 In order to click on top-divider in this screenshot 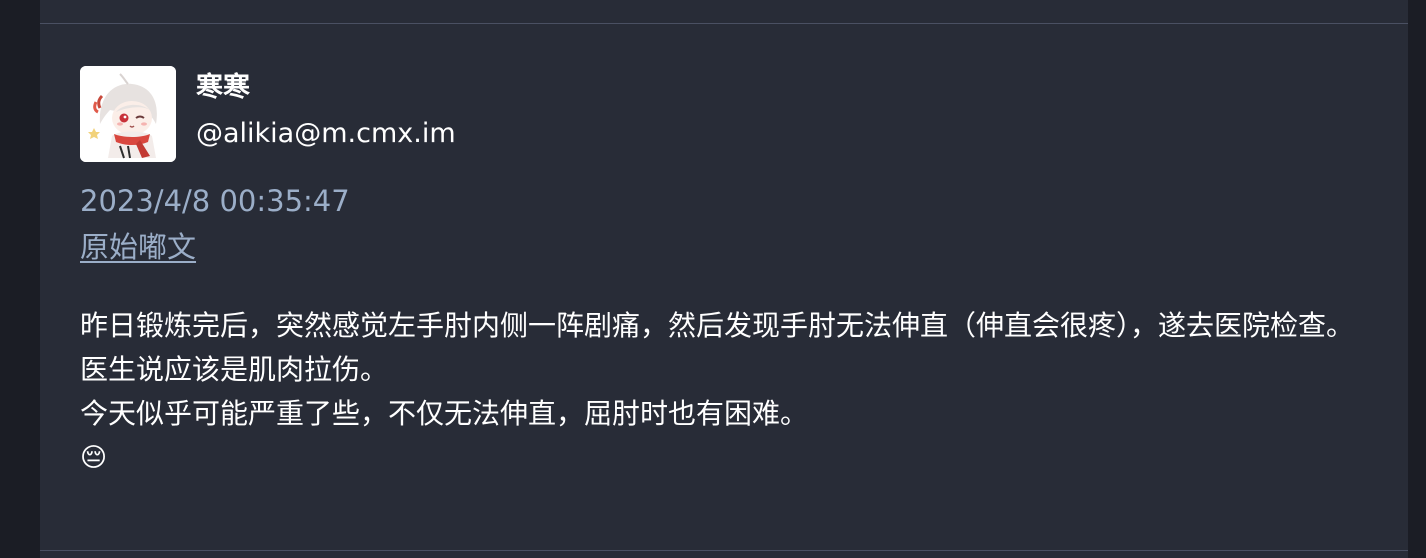, I will do `click(724, 23)`.